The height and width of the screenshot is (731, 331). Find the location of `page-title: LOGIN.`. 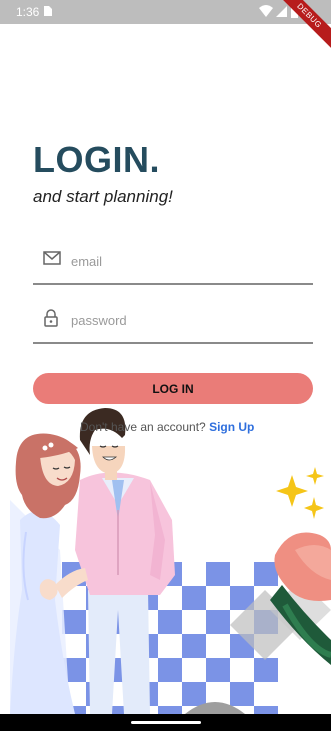

page-title: LOGIN. is located at coordinates (96, 159).